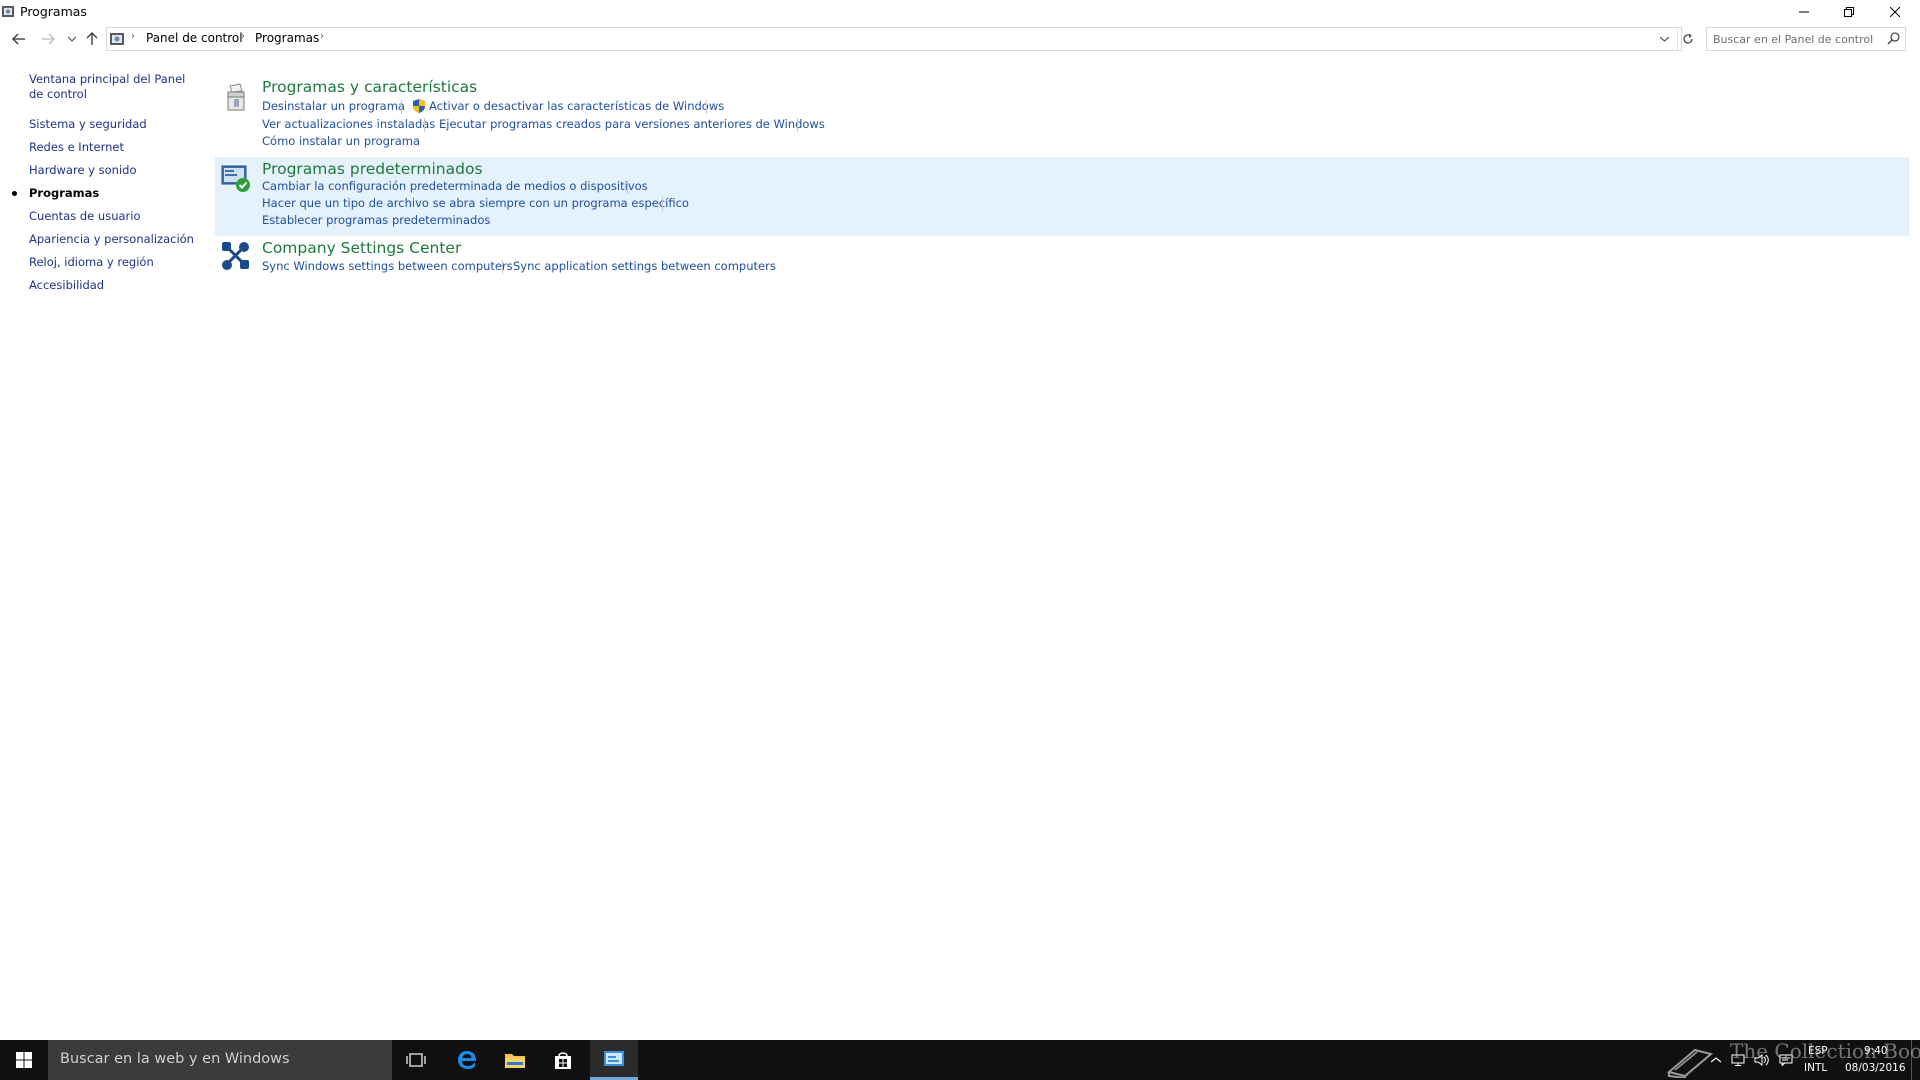  I want to click on minimize-button, so click(1804, 12).